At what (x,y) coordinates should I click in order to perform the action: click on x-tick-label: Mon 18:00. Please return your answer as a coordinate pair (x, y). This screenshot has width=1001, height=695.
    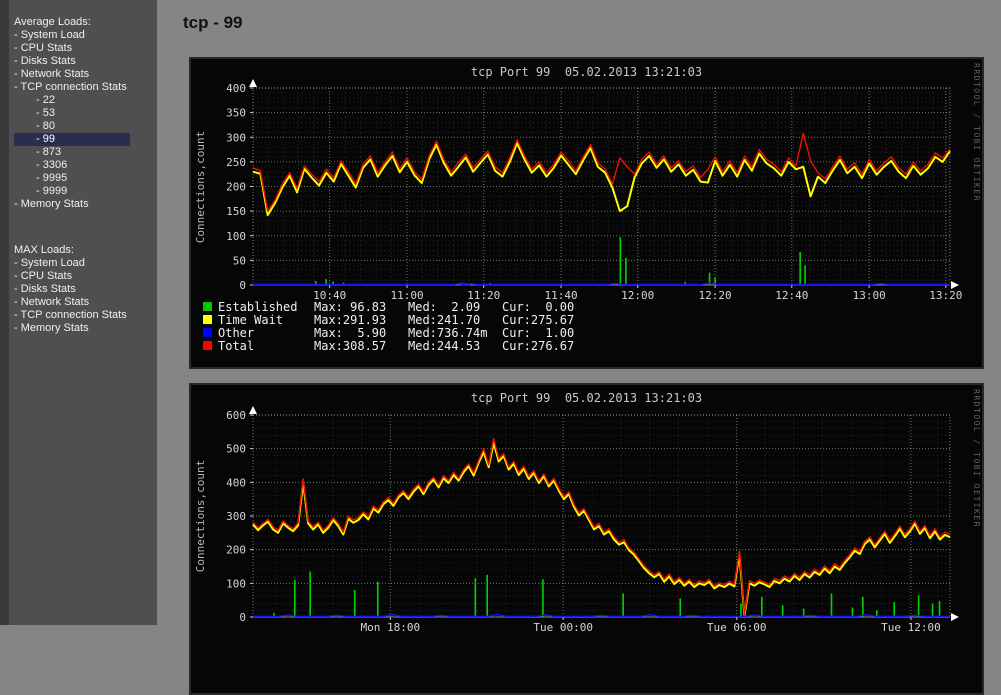
    Looking at the image, I should click on (391, 627).